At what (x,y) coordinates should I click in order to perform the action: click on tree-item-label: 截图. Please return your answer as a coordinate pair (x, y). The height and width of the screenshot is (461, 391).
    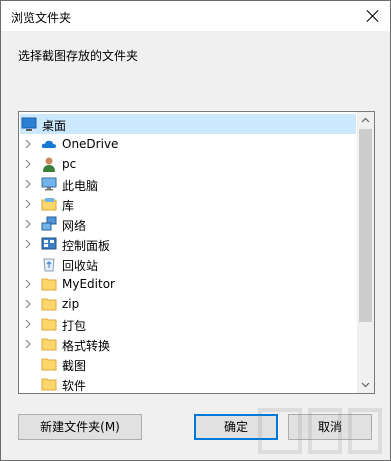
    Looking at the image, I should click on (74, 366).